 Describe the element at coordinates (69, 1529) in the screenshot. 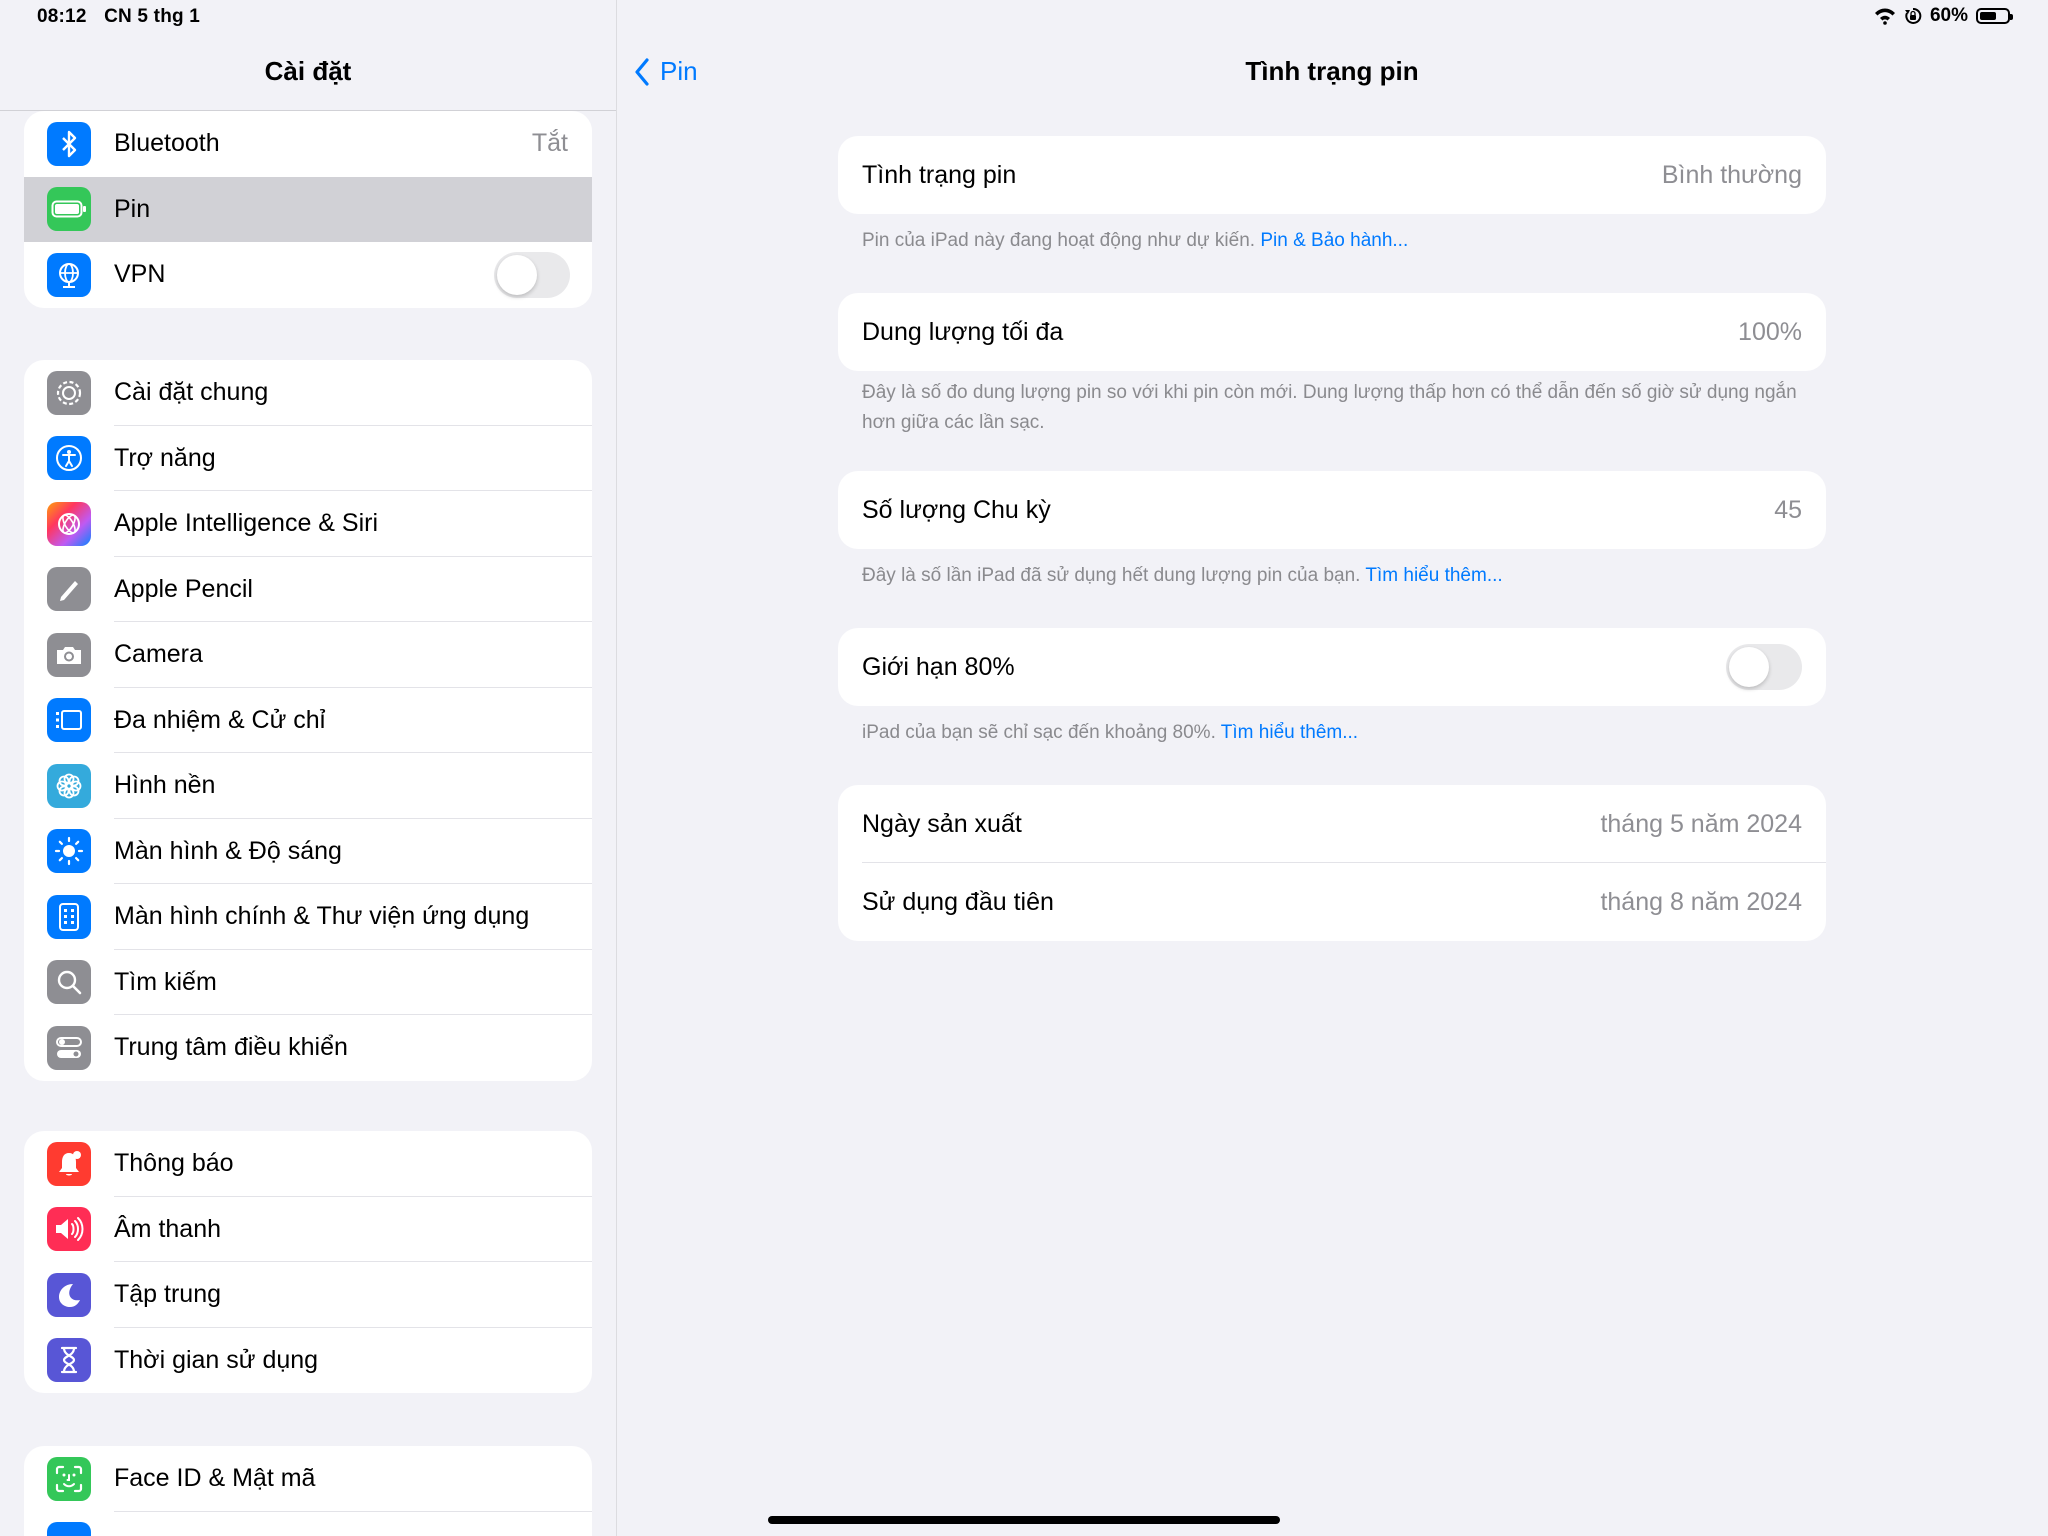

I see `app-icon` at that location.